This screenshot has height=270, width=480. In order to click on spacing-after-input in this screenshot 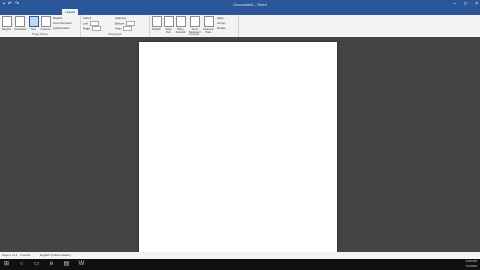, I will do `click(128, 28)`.